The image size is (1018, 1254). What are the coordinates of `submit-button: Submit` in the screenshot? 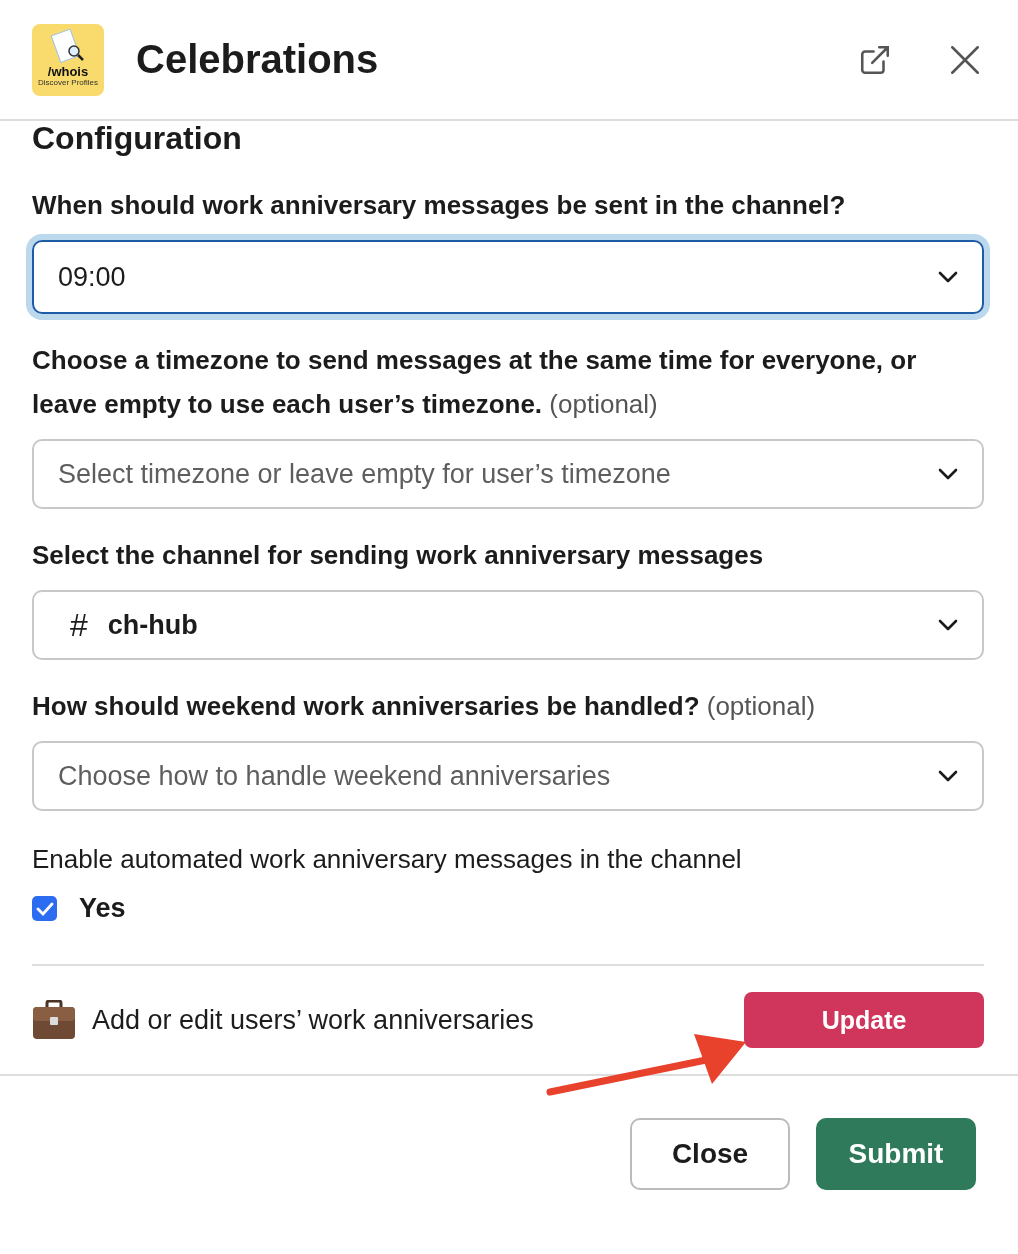 It's located at (896, 1154).